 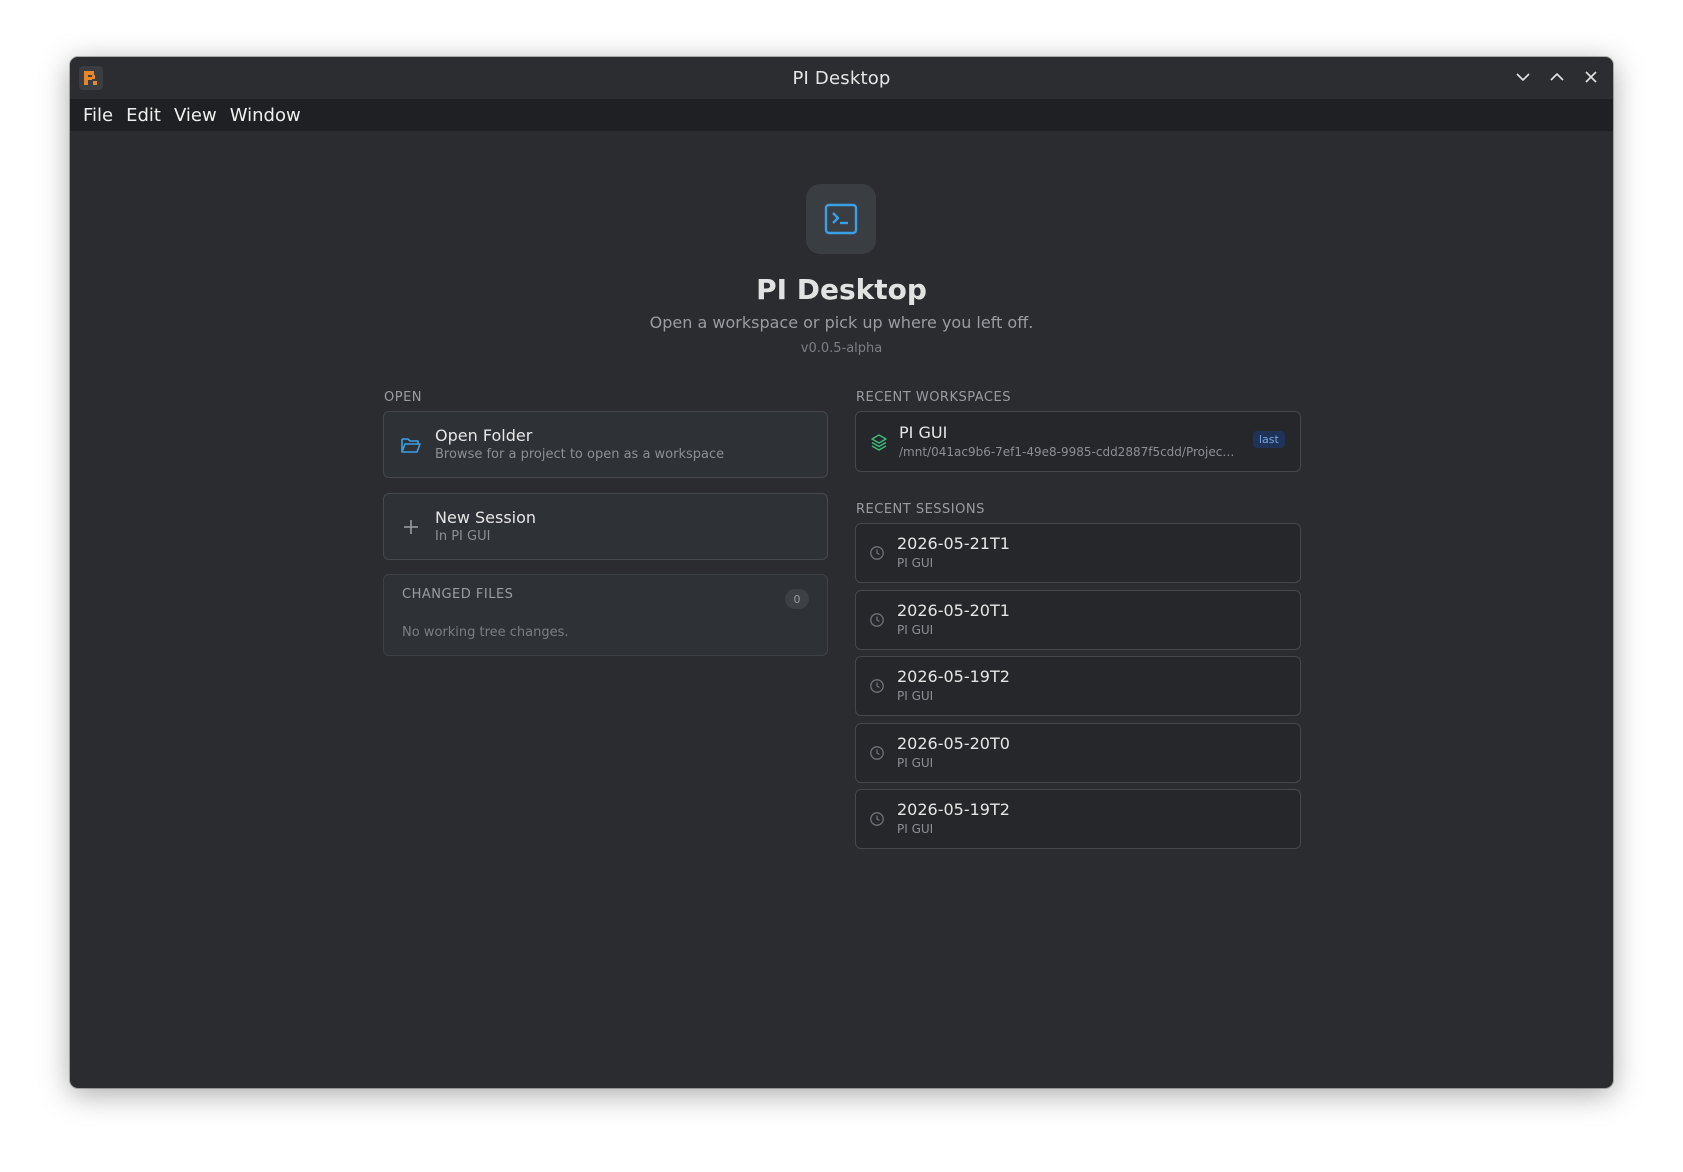 What do you see at coordinates (605, 526) in the screenshot?
I see `new-session-button: New Session In PI GUI` at bounding box center [605, 526].